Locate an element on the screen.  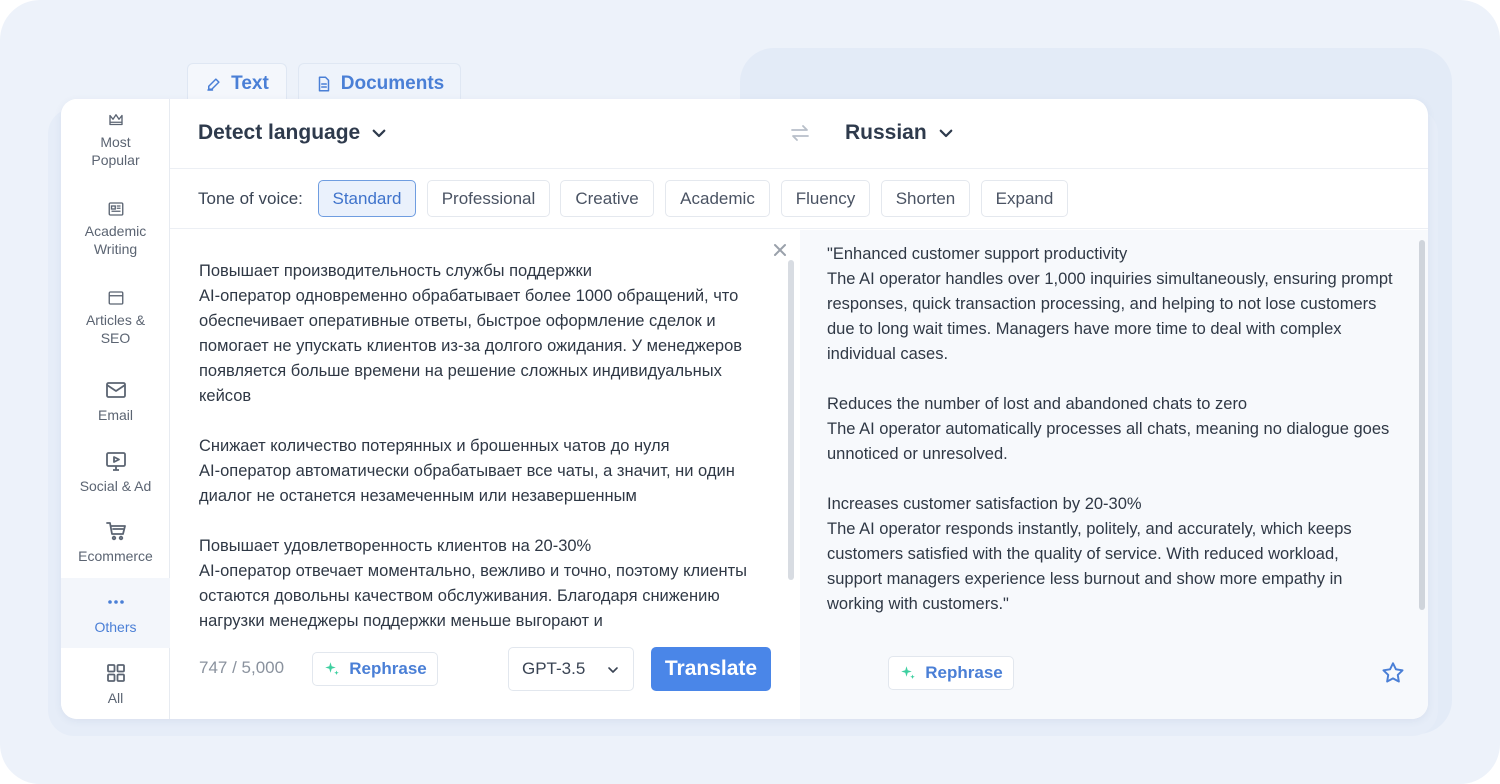
model-select: GPT-3.5 is located at coordinates (571, 669).